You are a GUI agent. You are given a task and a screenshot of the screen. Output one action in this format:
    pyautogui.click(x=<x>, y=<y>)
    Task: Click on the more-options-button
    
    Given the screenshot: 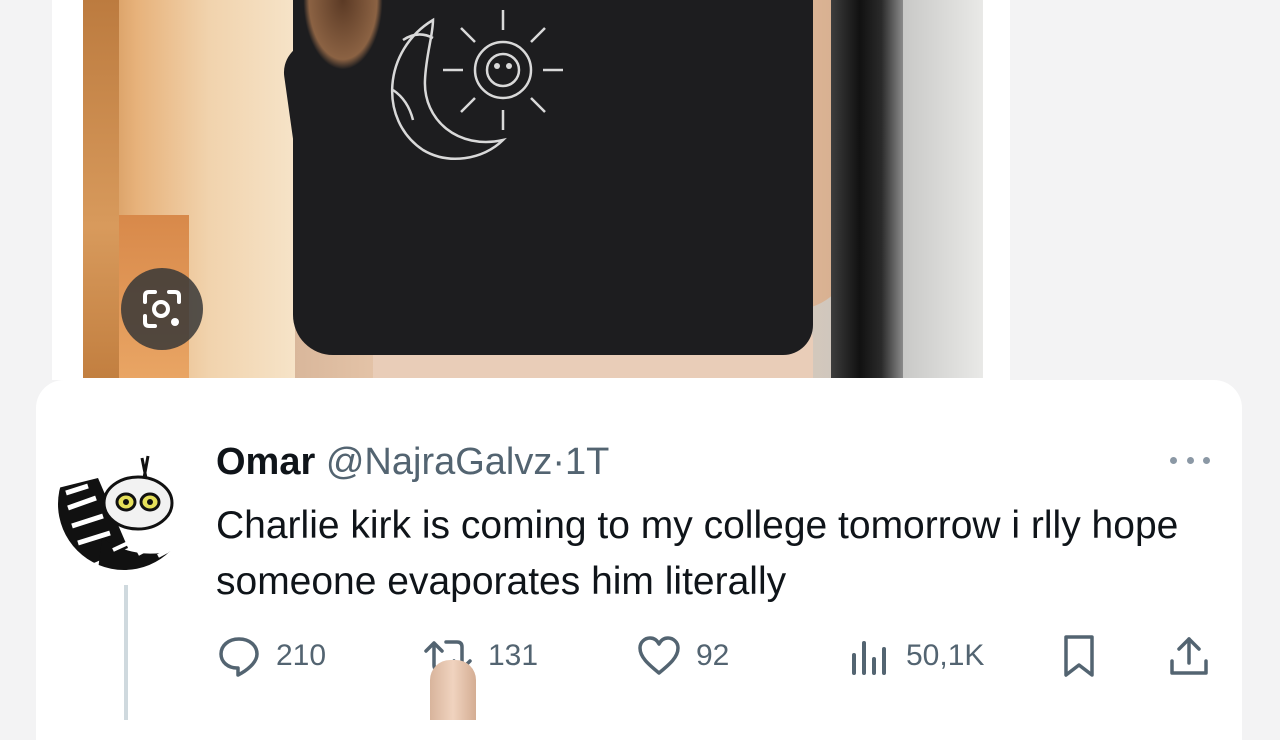 What is the action you would take?
    pyautogui.click(x=1190, y=460)
    